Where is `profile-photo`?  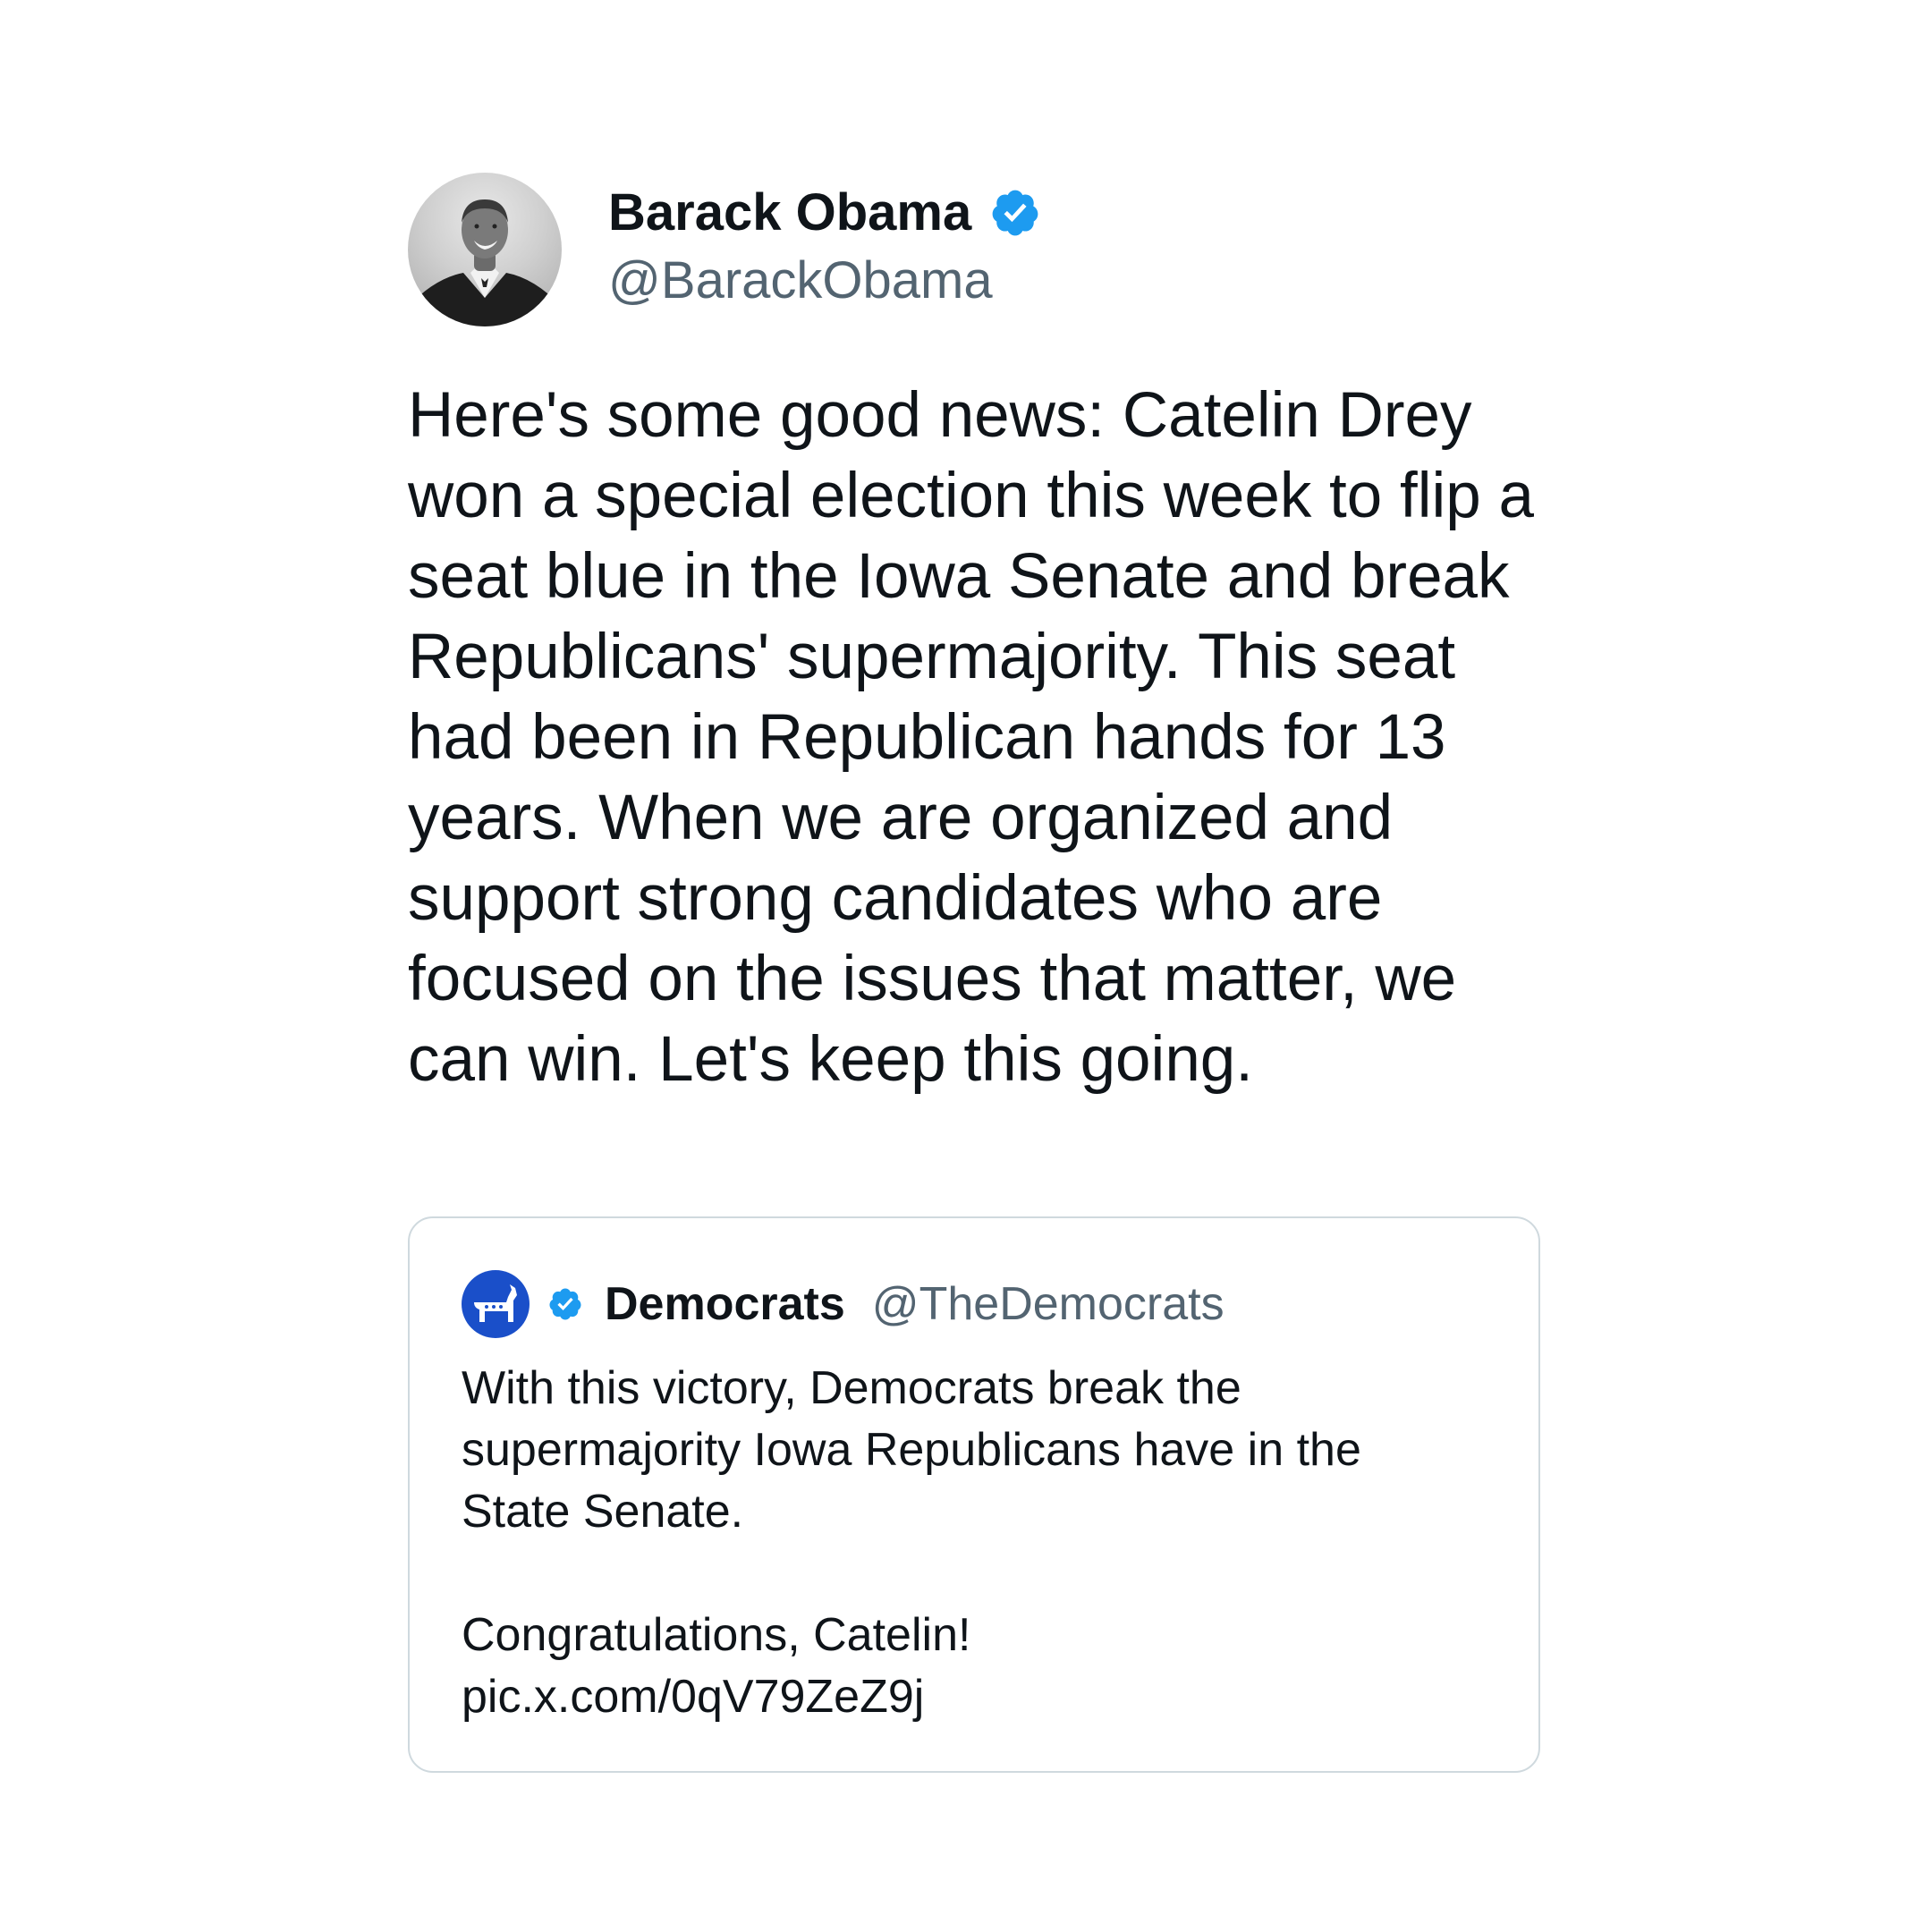
profile-photo is located at coordinates (485, 262).